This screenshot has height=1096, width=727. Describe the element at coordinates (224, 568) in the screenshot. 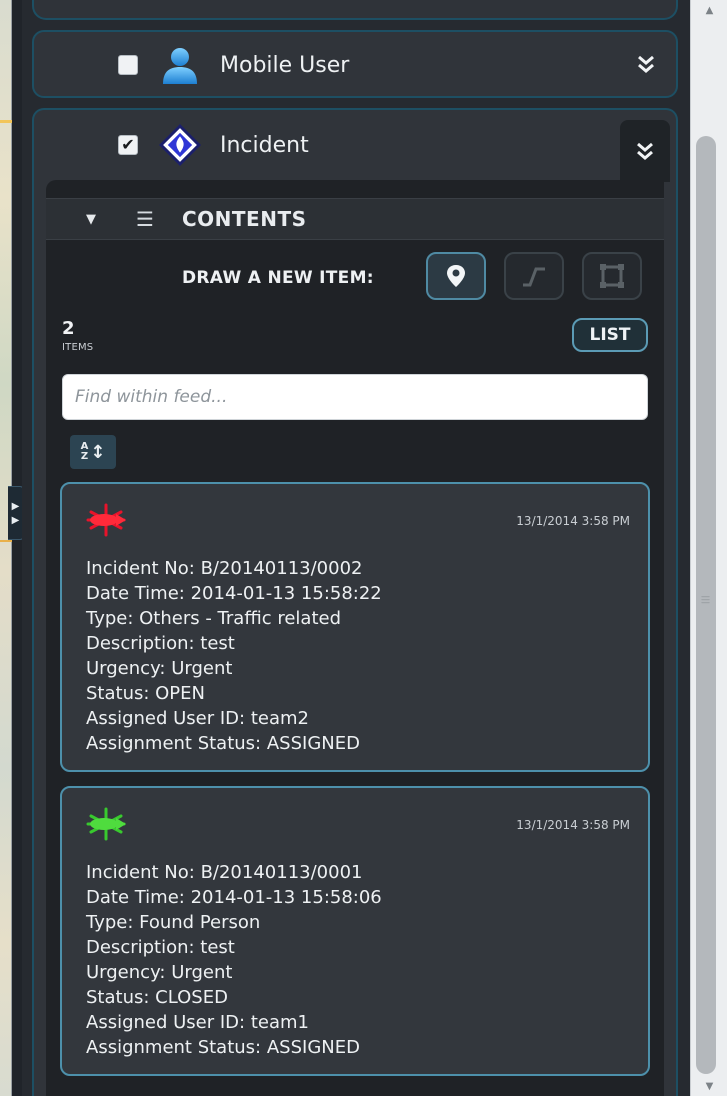

I see `card-line: Incident No: B/20140113/0002` at that location.